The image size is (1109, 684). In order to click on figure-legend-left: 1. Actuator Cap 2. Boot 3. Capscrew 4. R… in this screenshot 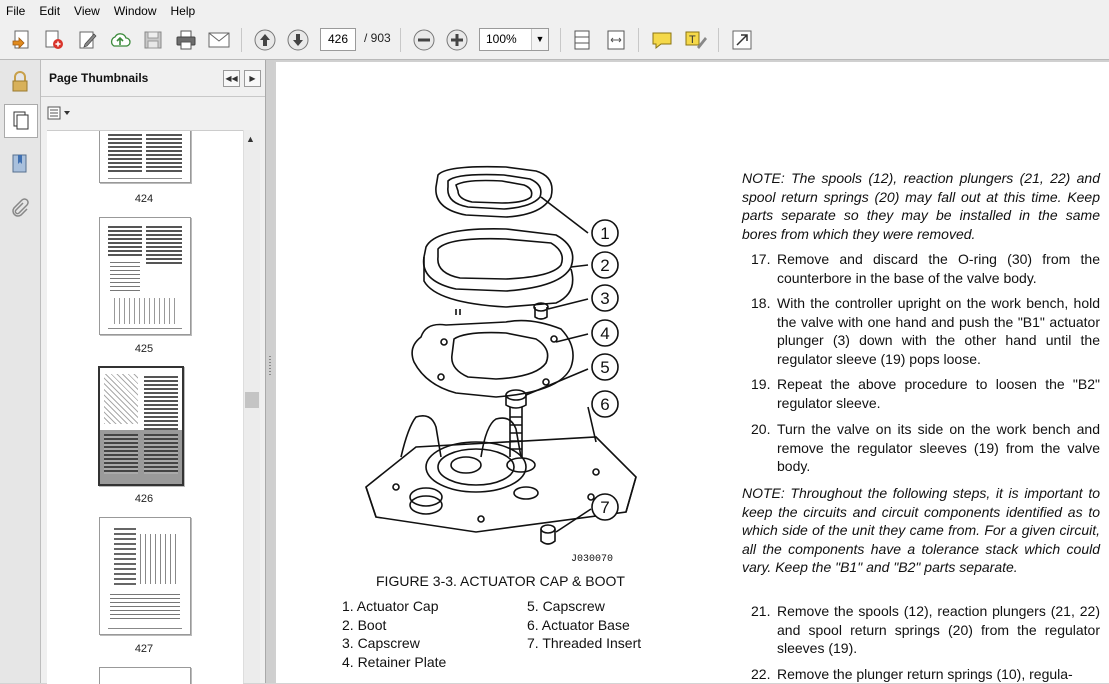, I will do `click(394, 634)`.